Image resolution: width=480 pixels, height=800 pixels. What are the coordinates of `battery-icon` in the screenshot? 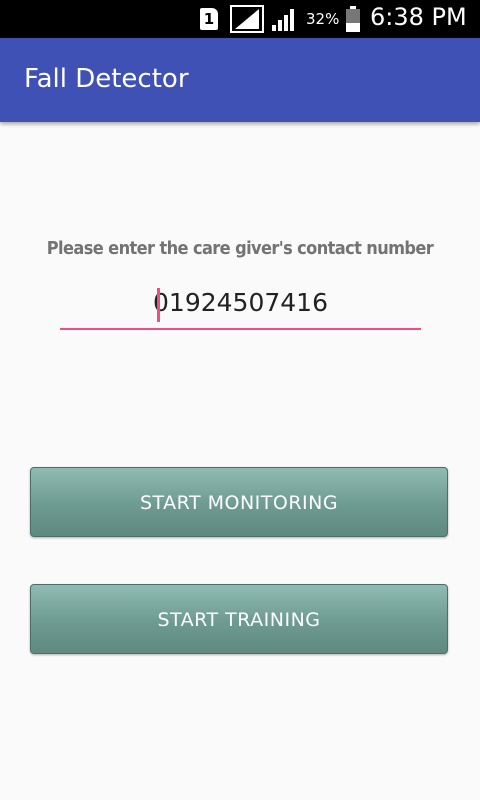 It's located at (353, 19).